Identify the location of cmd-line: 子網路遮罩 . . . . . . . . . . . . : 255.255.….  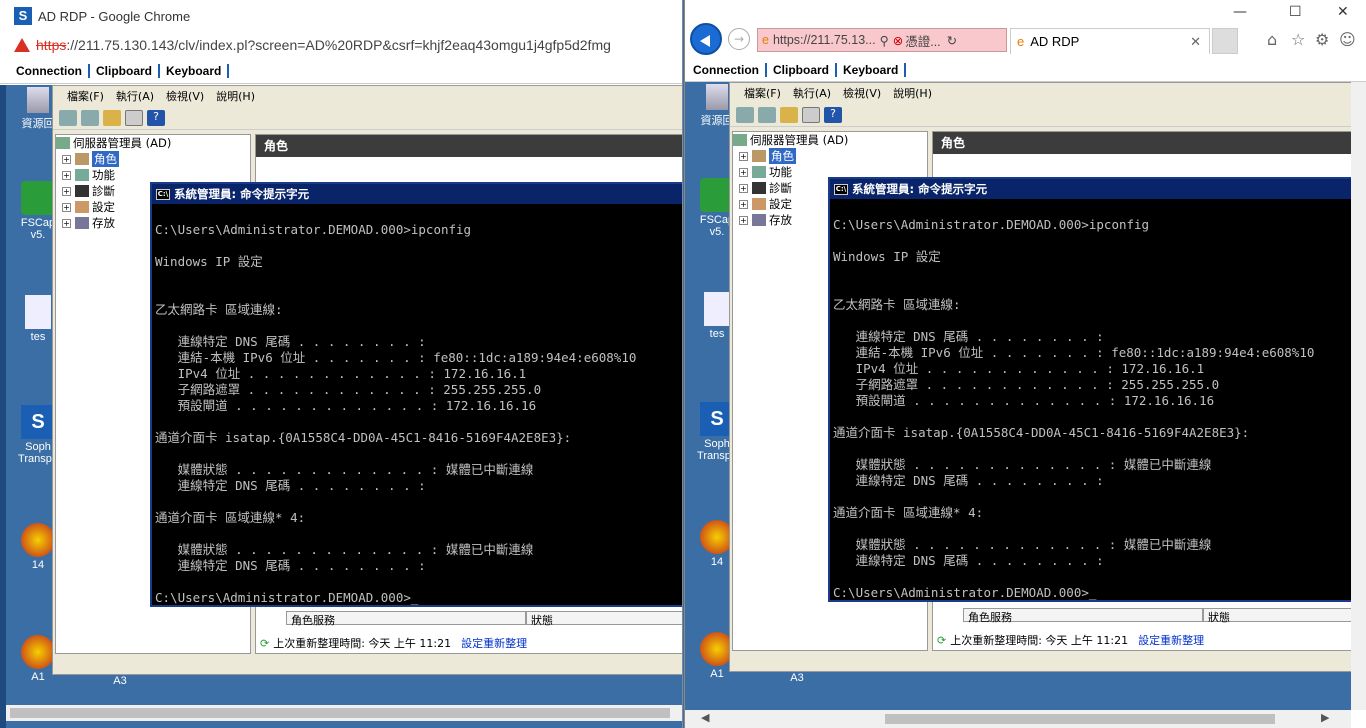
(348, 389).